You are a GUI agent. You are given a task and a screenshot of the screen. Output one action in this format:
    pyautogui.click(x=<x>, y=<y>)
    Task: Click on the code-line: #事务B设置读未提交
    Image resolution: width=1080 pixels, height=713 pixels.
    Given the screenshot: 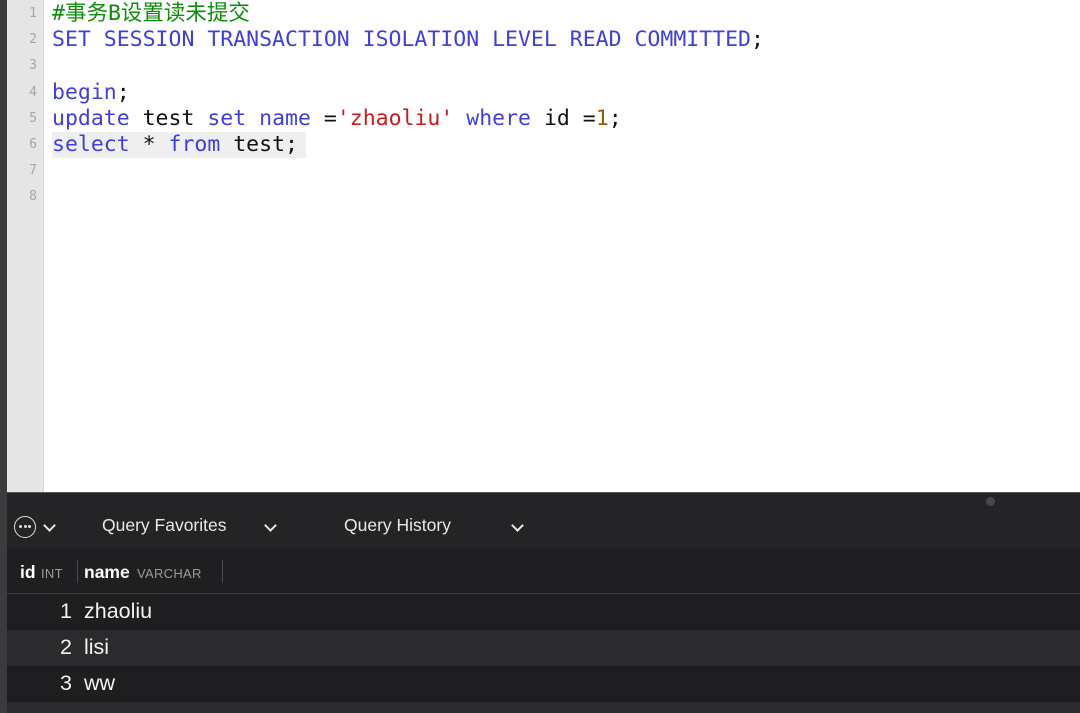 What is the action you would take?
    pyautogui.click(x=151, y=14)
    